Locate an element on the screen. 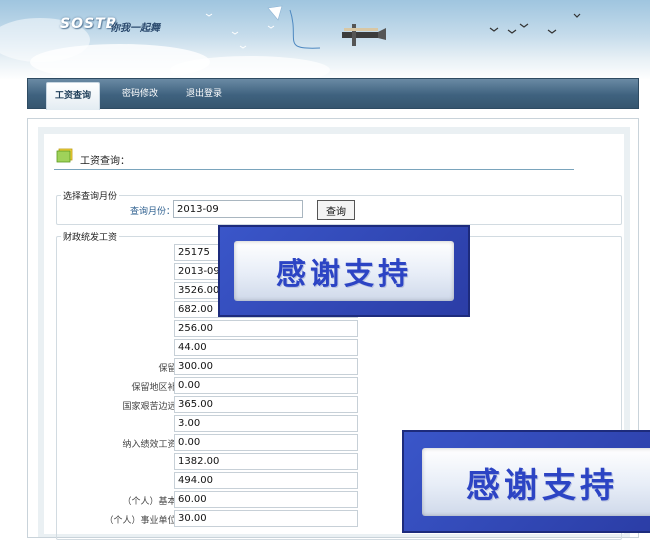  month-input is located at coordinates (238, 209).